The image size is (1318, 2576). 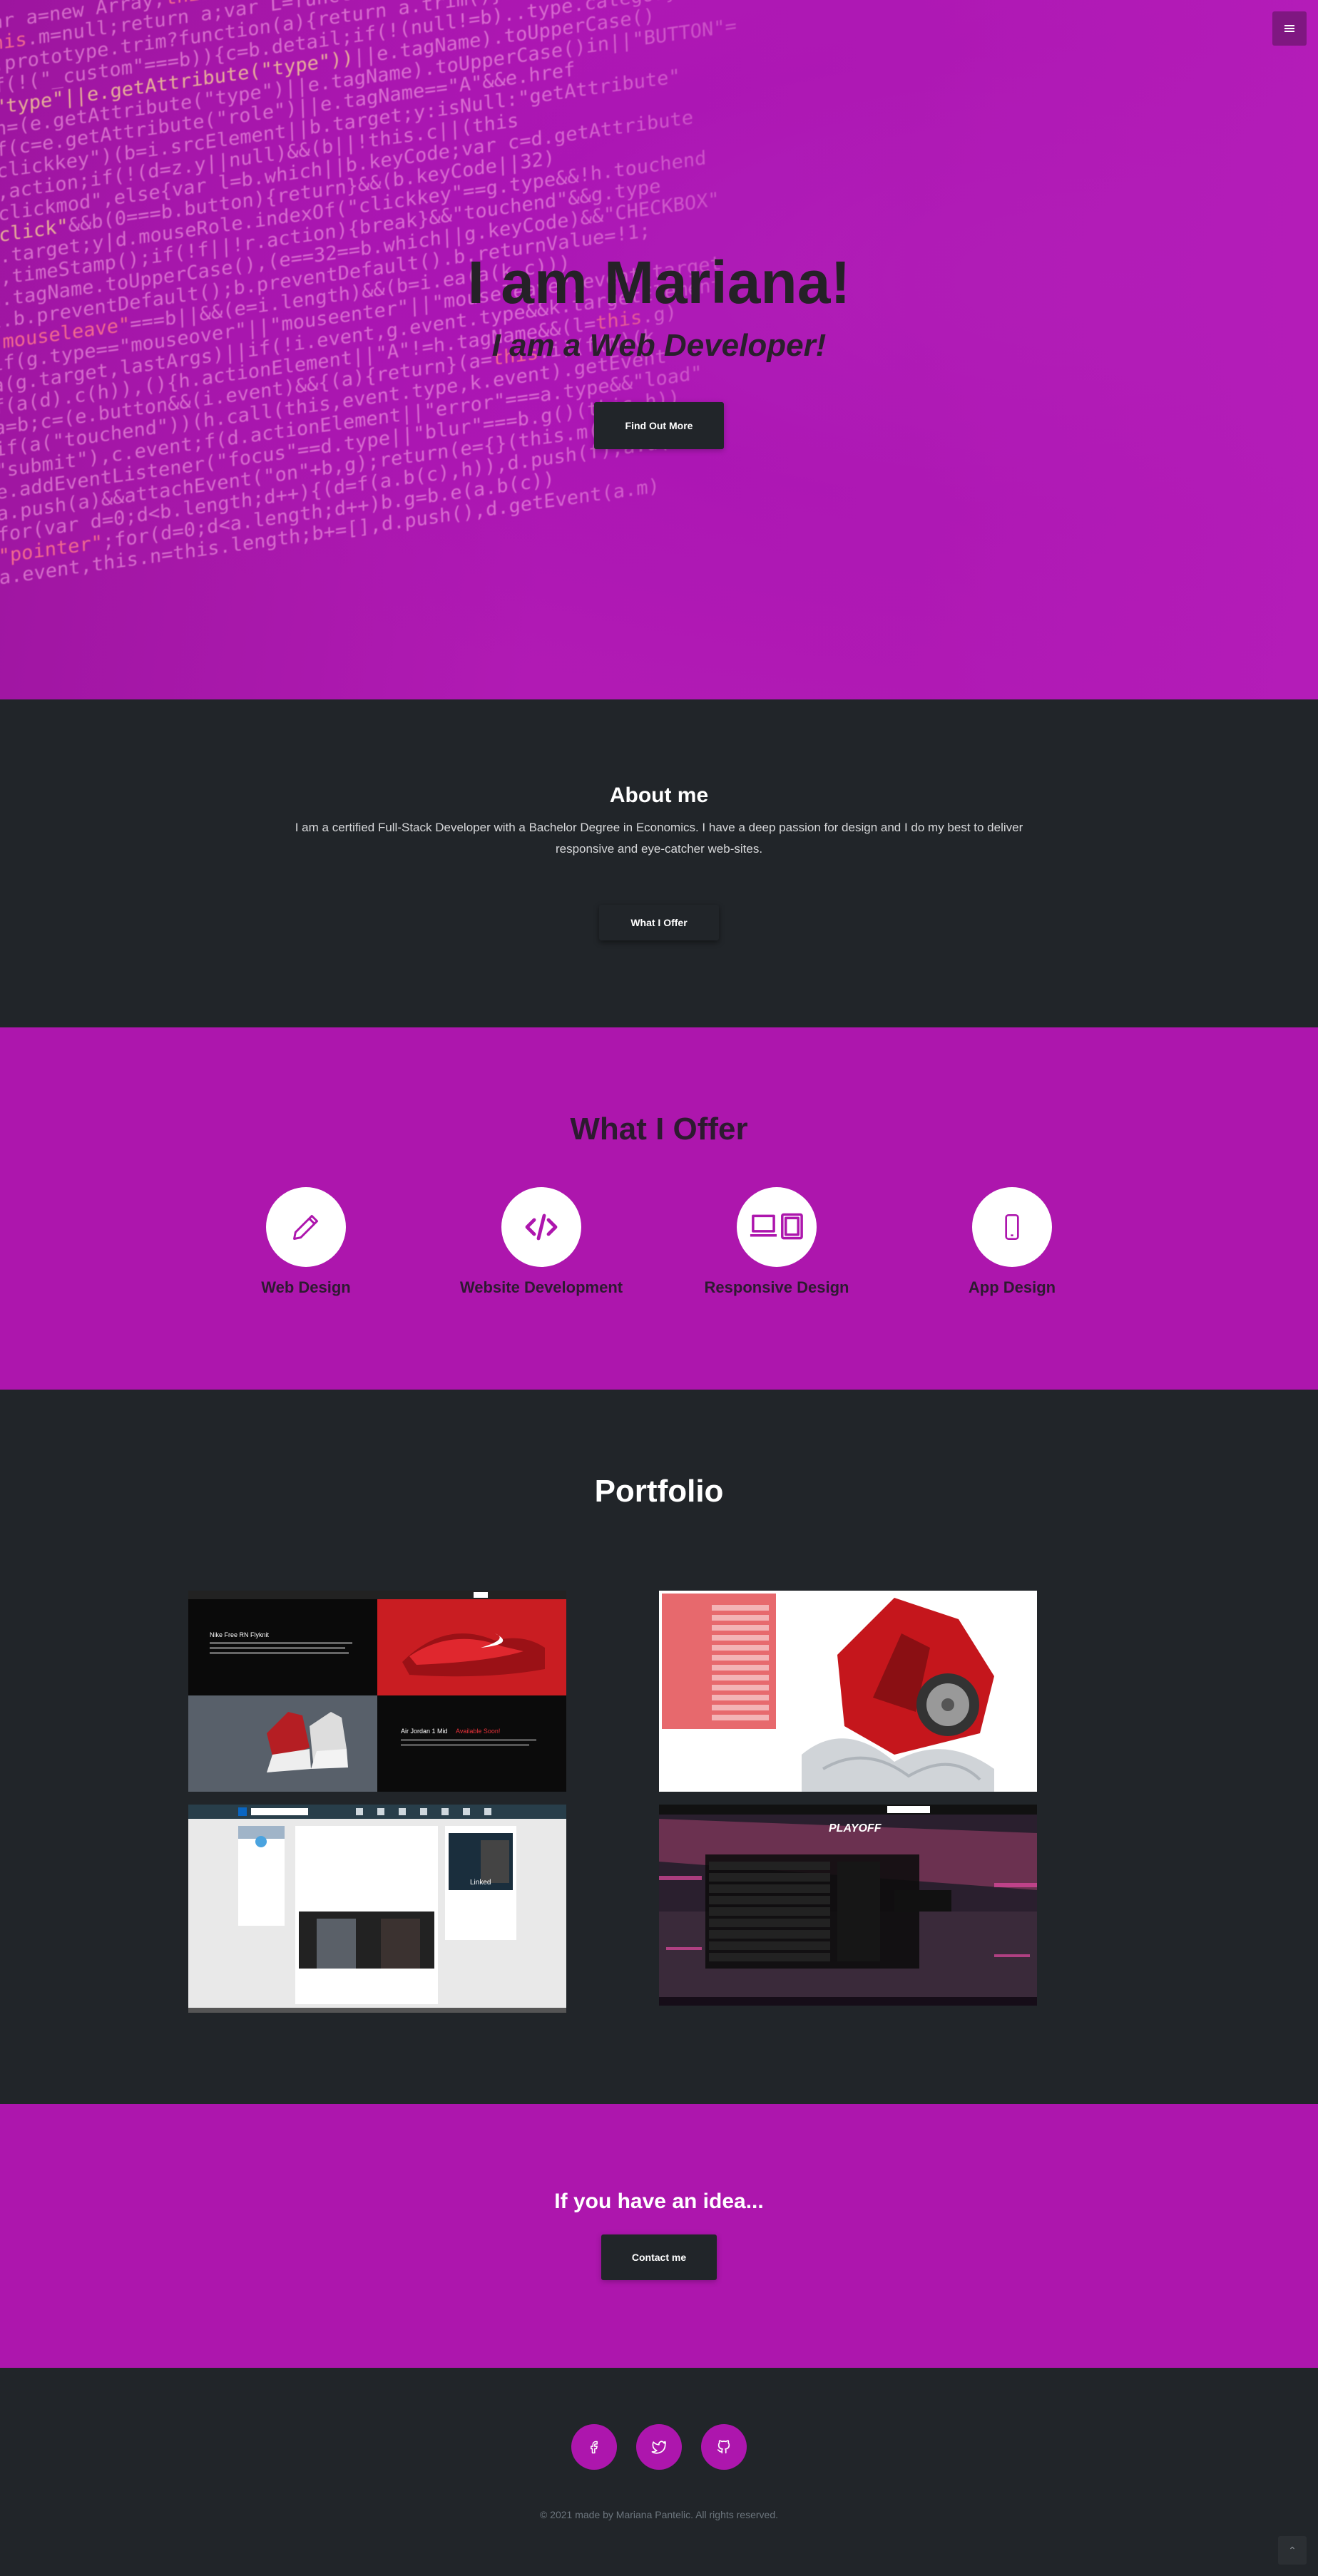 I want to click on service-responsive-design: Responsive Design, so click(x=777, y=1242).